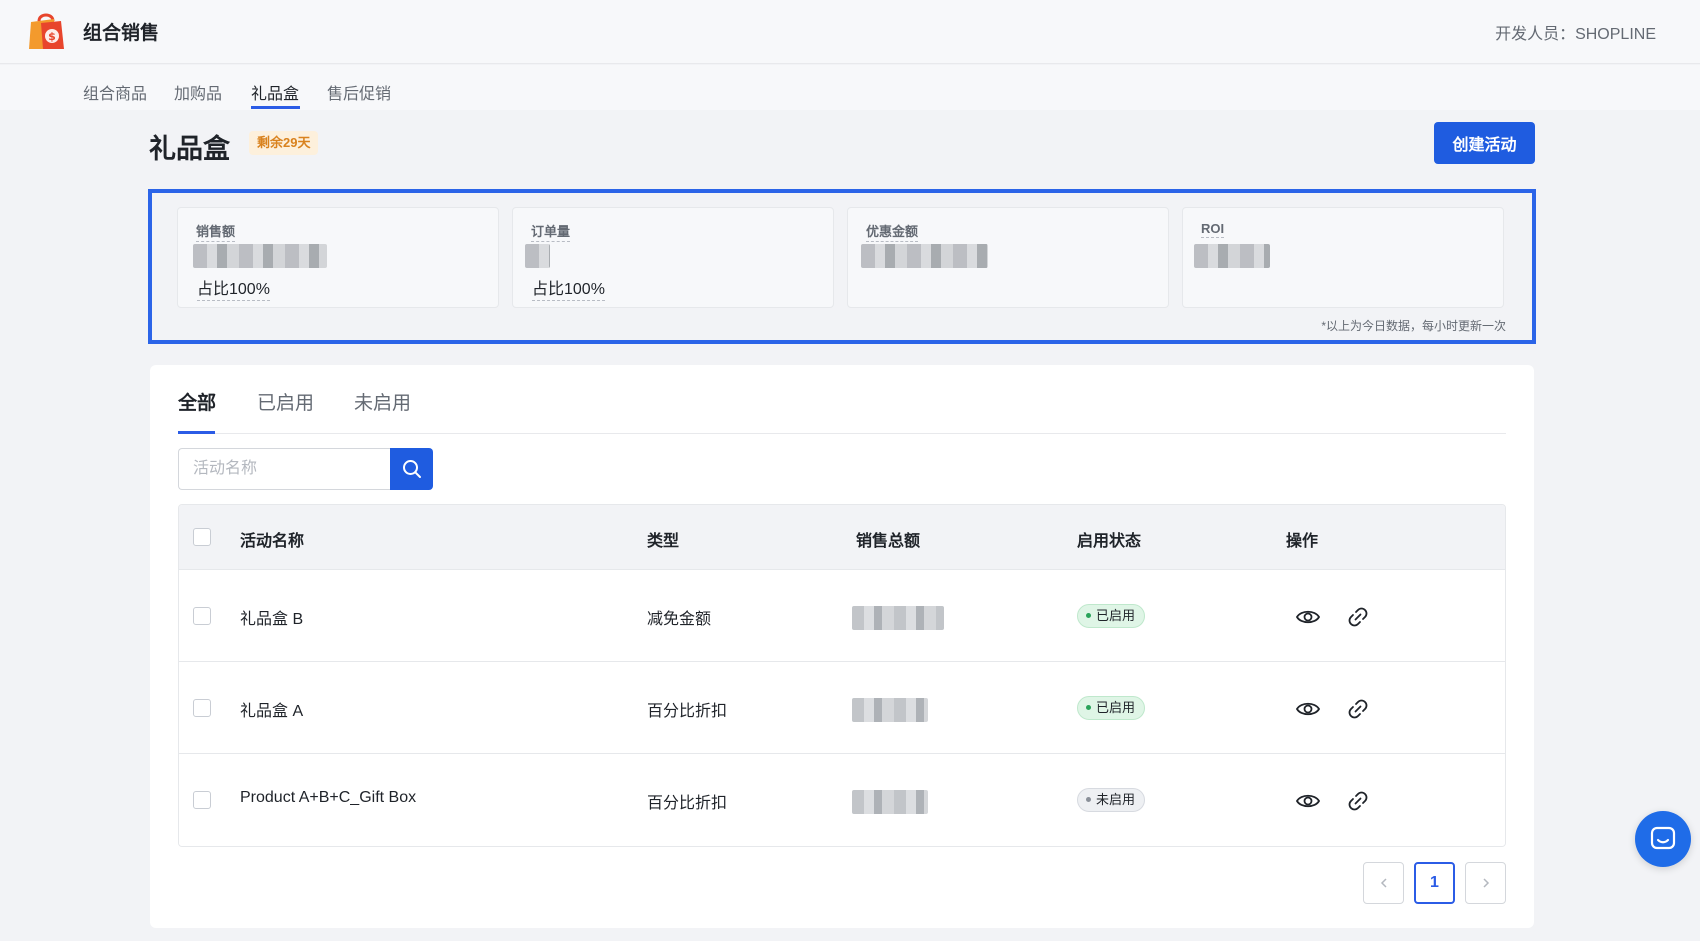 The height and width of the screenshot is (941, 1700). What do you see at coordinates (328, 797) in the screenshot?
I see `row-activity-name: Product A+B+C_Gift Box` at bounding box center [328, 797].